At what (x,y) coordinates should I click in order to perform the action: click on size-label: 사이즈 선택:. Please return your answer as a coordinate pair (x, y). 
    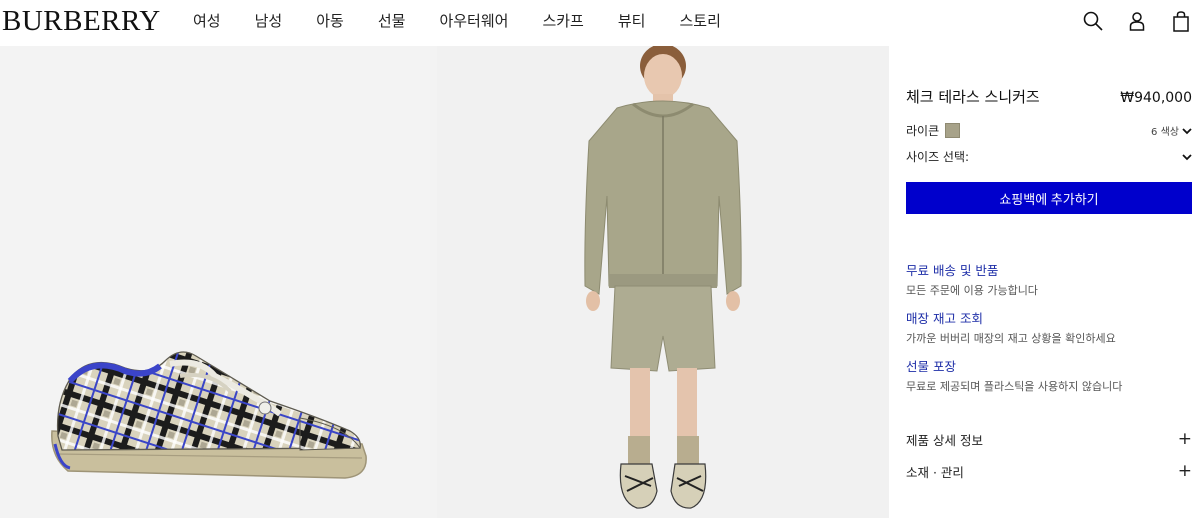
    Looking at the image, I should click on (938, 157).